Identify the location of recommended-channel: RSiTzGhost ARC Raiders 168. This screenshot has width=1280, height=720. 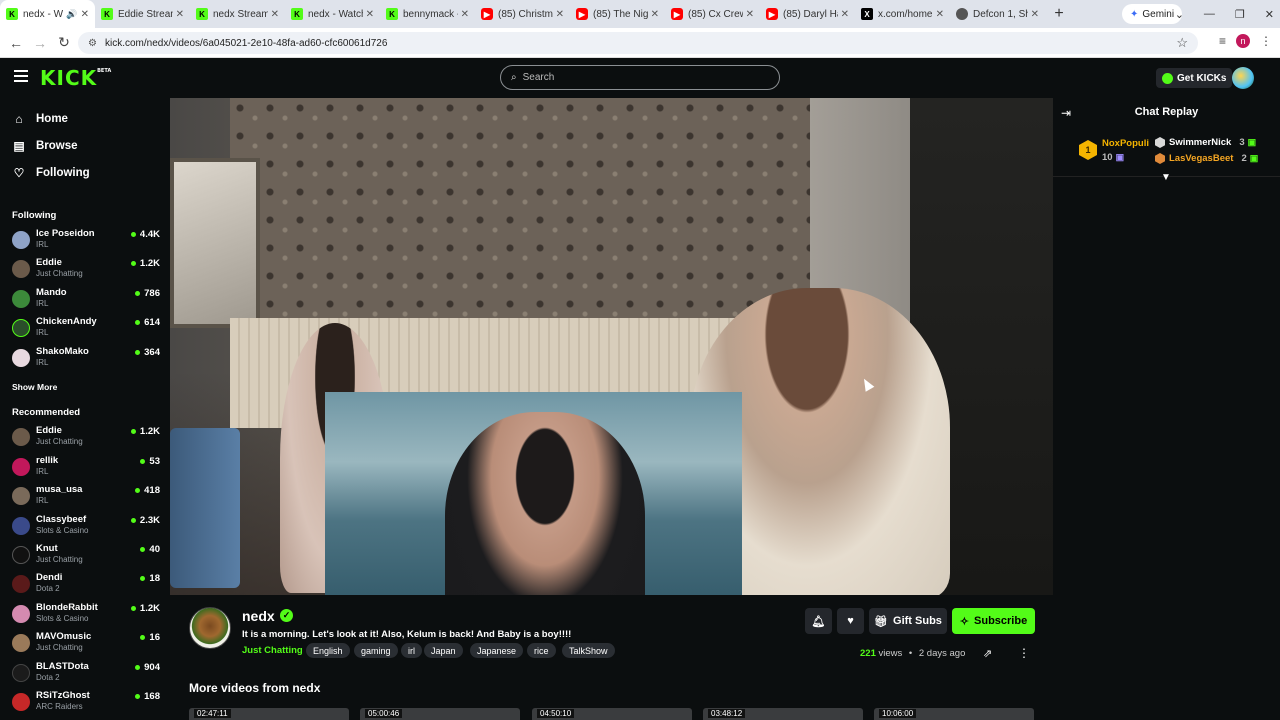
(86, 703).